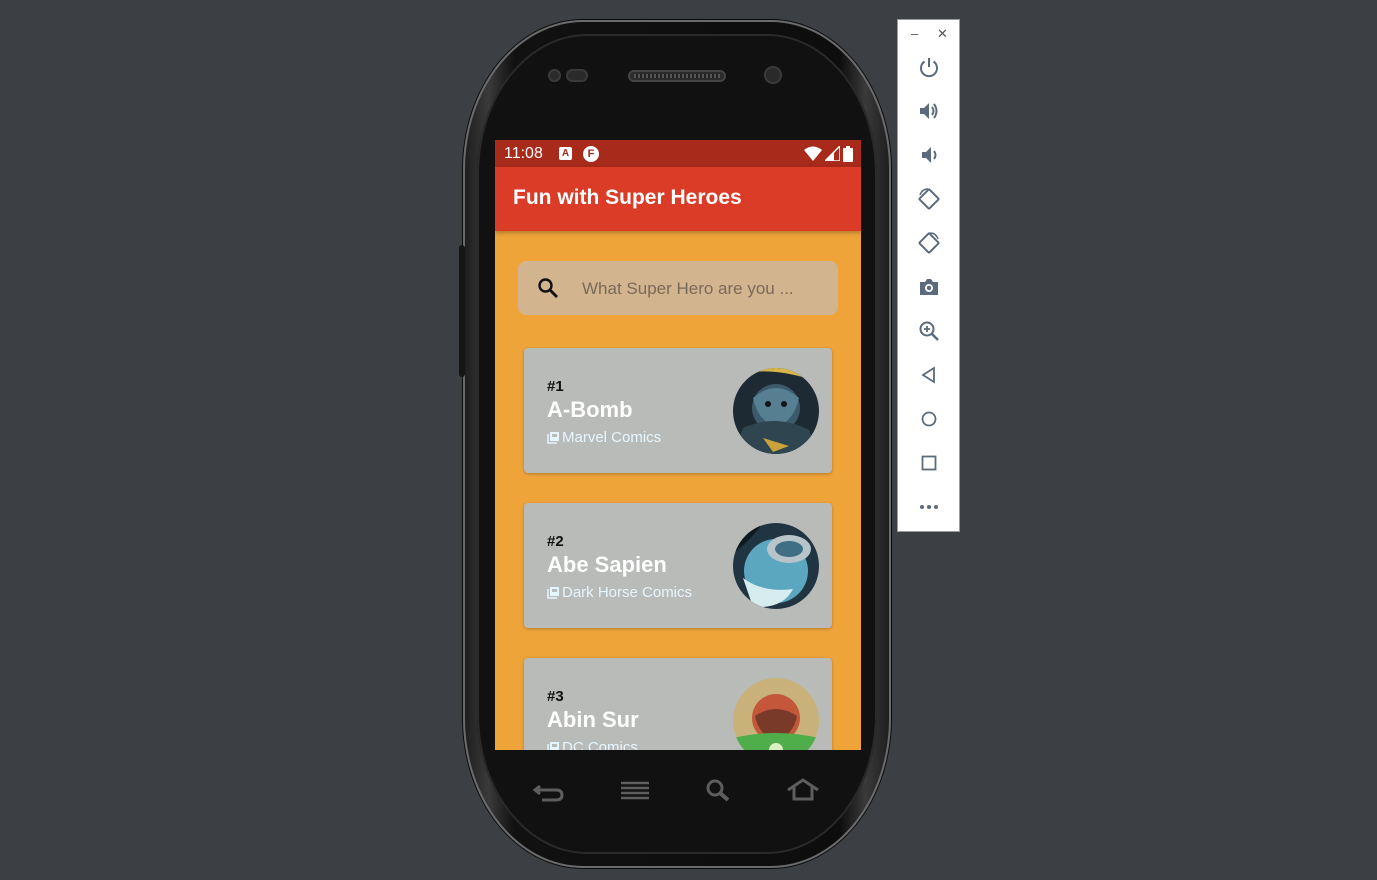 The image size is (1377, 880). Describe the element at coordinates (591, 154) in the screenshot. I see `f-notification-icon: F` at that location.